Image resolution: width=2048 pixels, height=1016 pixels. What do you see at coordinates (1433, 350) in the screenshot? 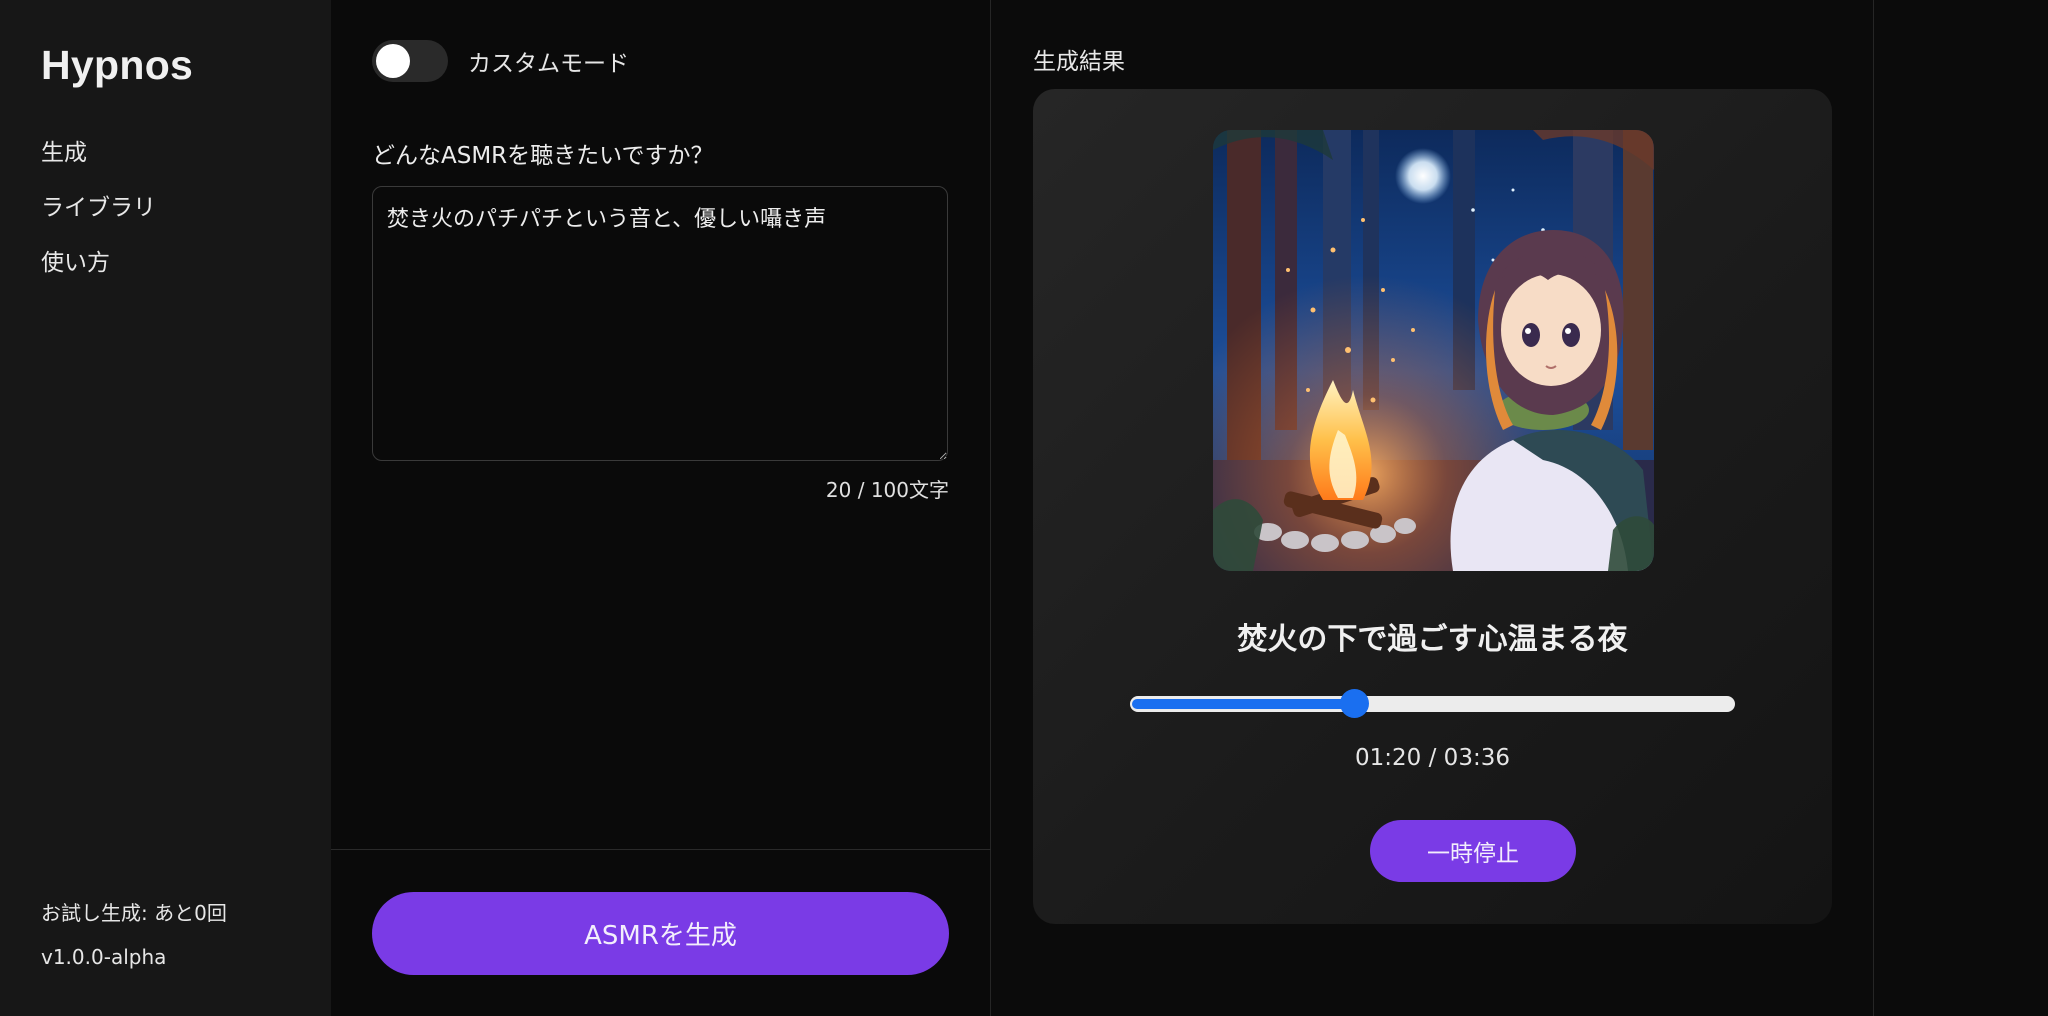
I see `cover-art-image` at bounding box center [1433, 350].